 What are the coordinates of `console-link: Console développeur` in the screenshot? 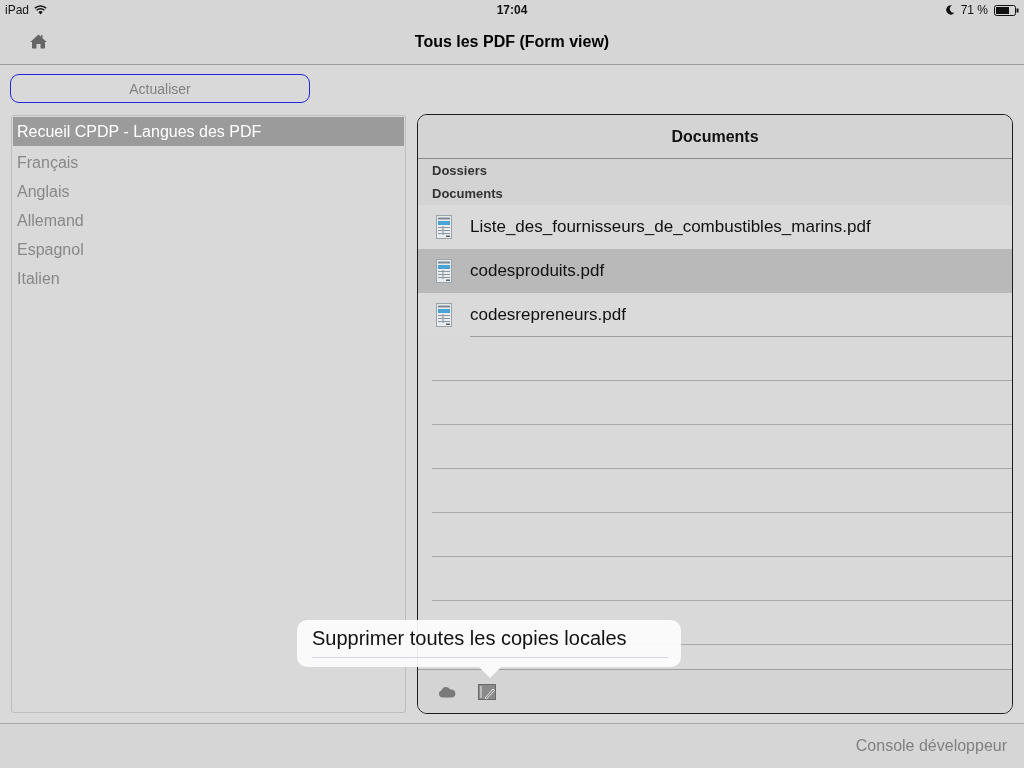 It's located at (931, 746).